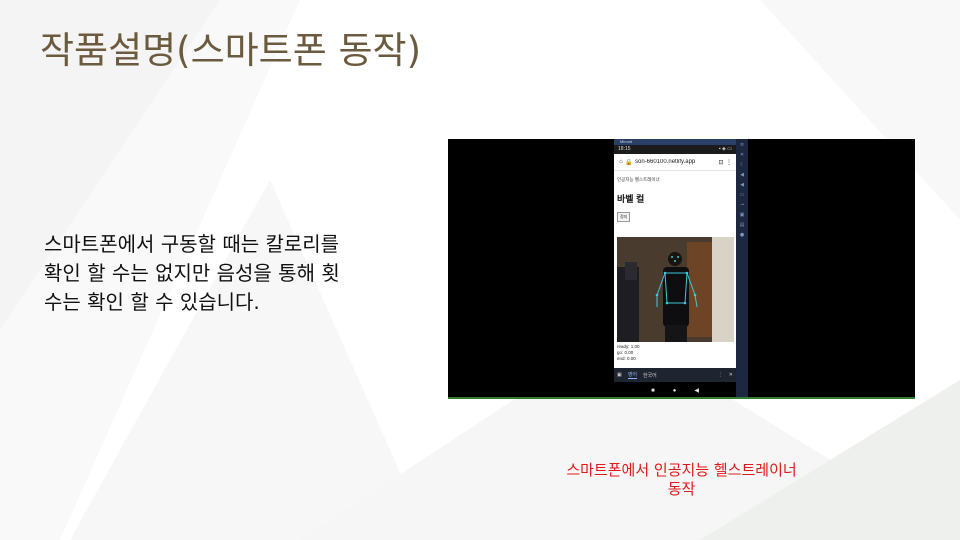 The height and width of the screenshot is (540, 960). Describe the element at coordinates (631, 199) in the screenshot. I see `page-heading: 바벨 컬` at that location.